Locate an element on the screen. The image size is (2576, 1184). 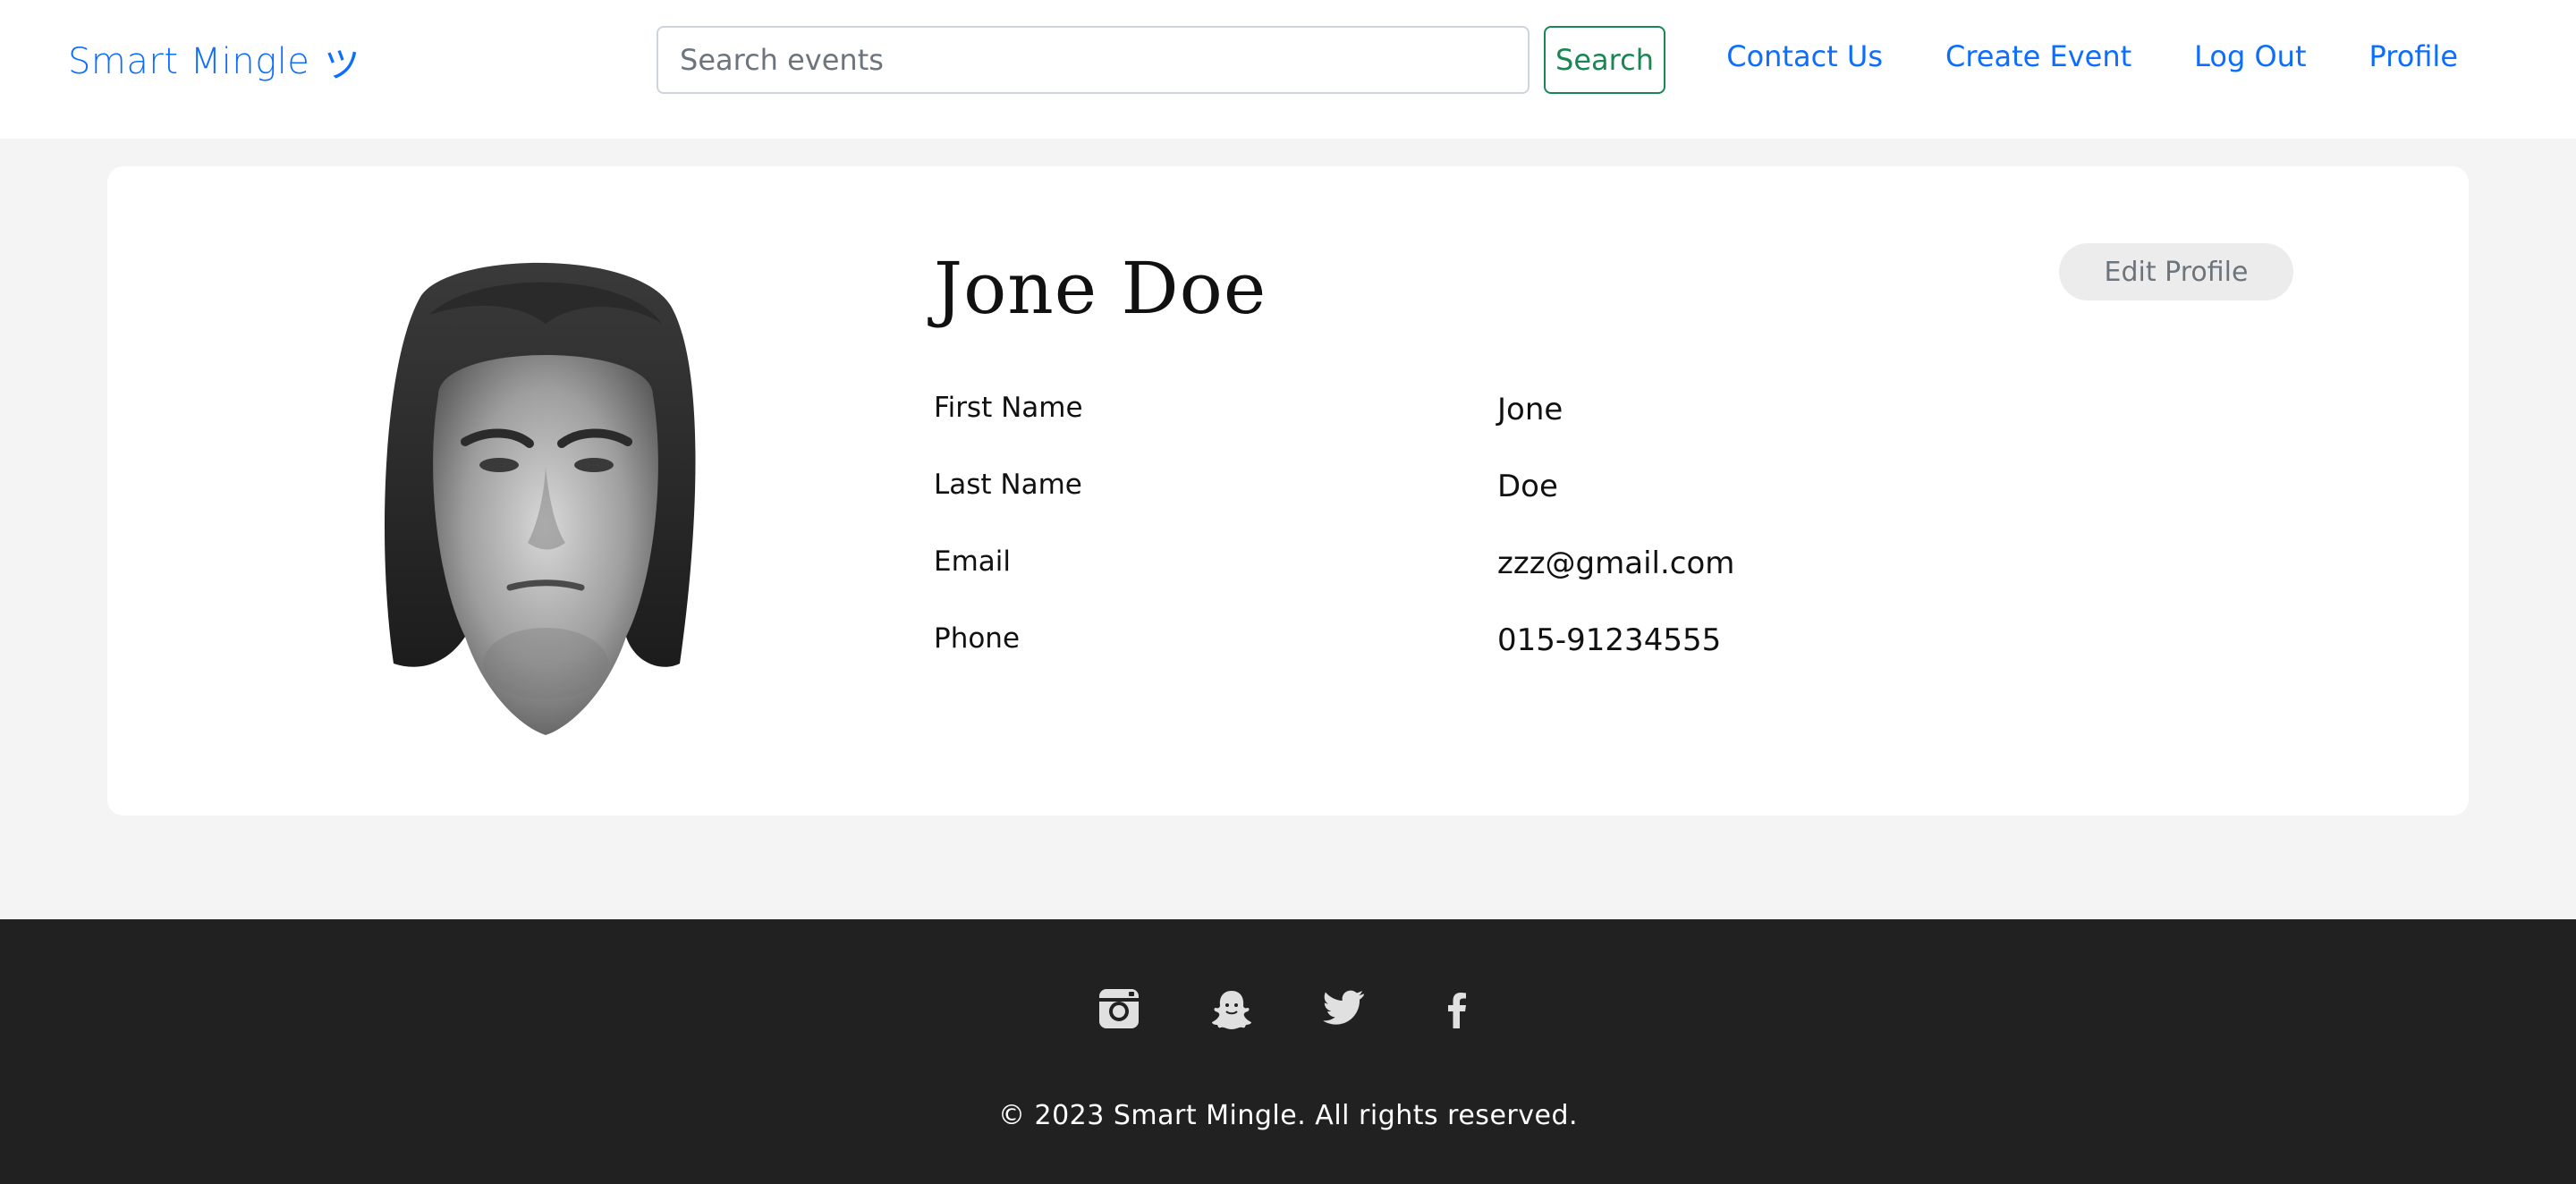
first-name-value: Jone is located at coordinates (1530, 409).